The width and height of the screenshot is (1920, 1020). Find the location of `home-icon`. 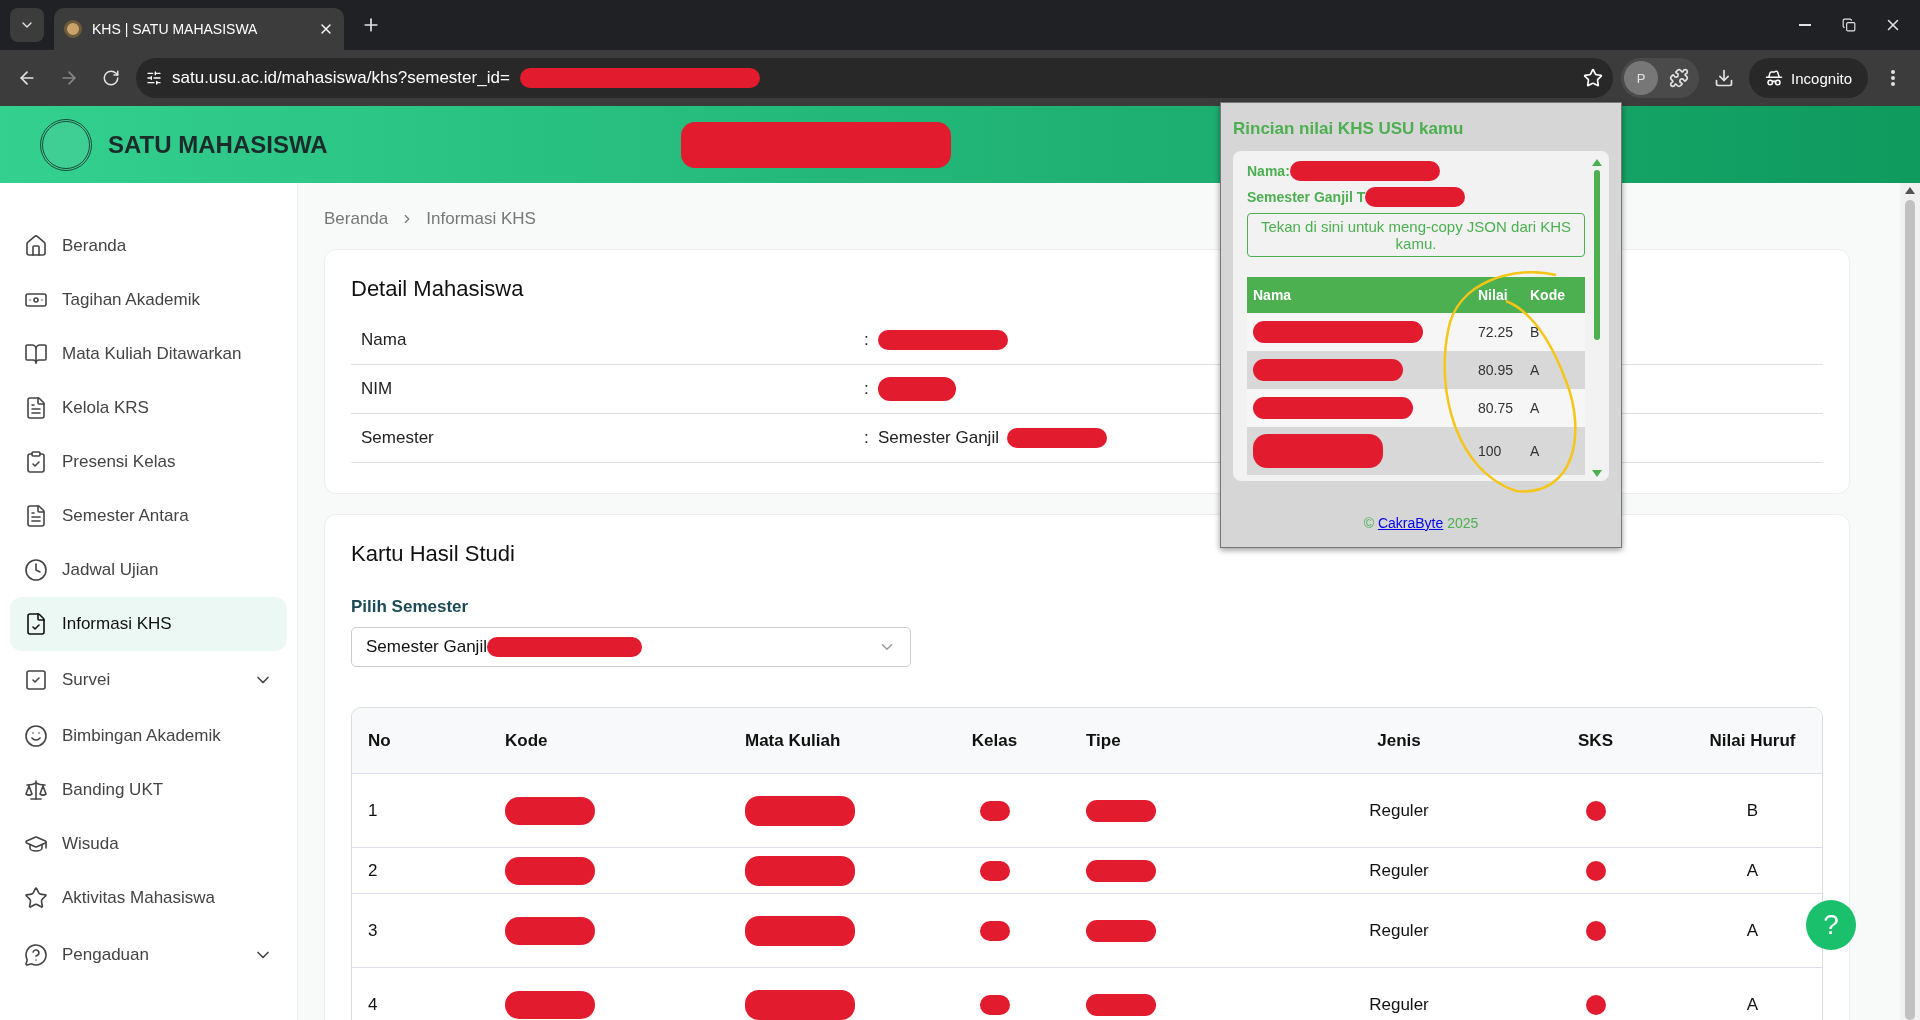

home-icon is located at coordinates (36, 245).